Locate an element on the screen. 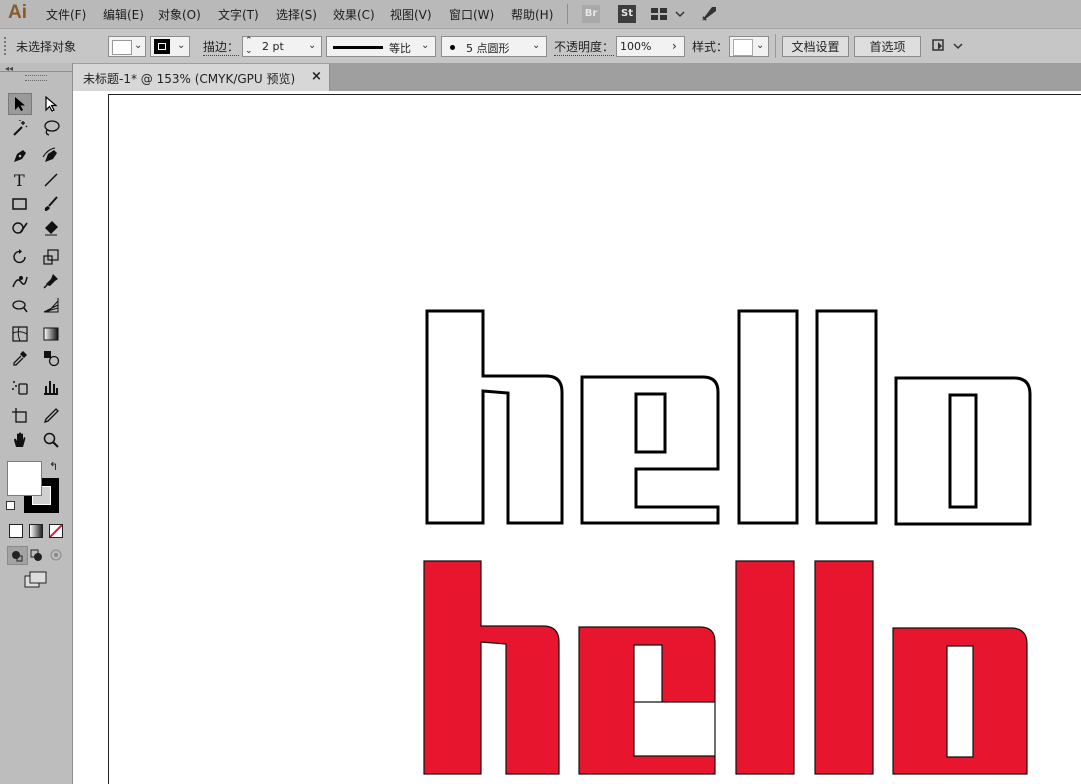 Image resolution: width=1081 pixels, height=784 pixels. filled-letter-l2 is located at coordinates (844, 667).